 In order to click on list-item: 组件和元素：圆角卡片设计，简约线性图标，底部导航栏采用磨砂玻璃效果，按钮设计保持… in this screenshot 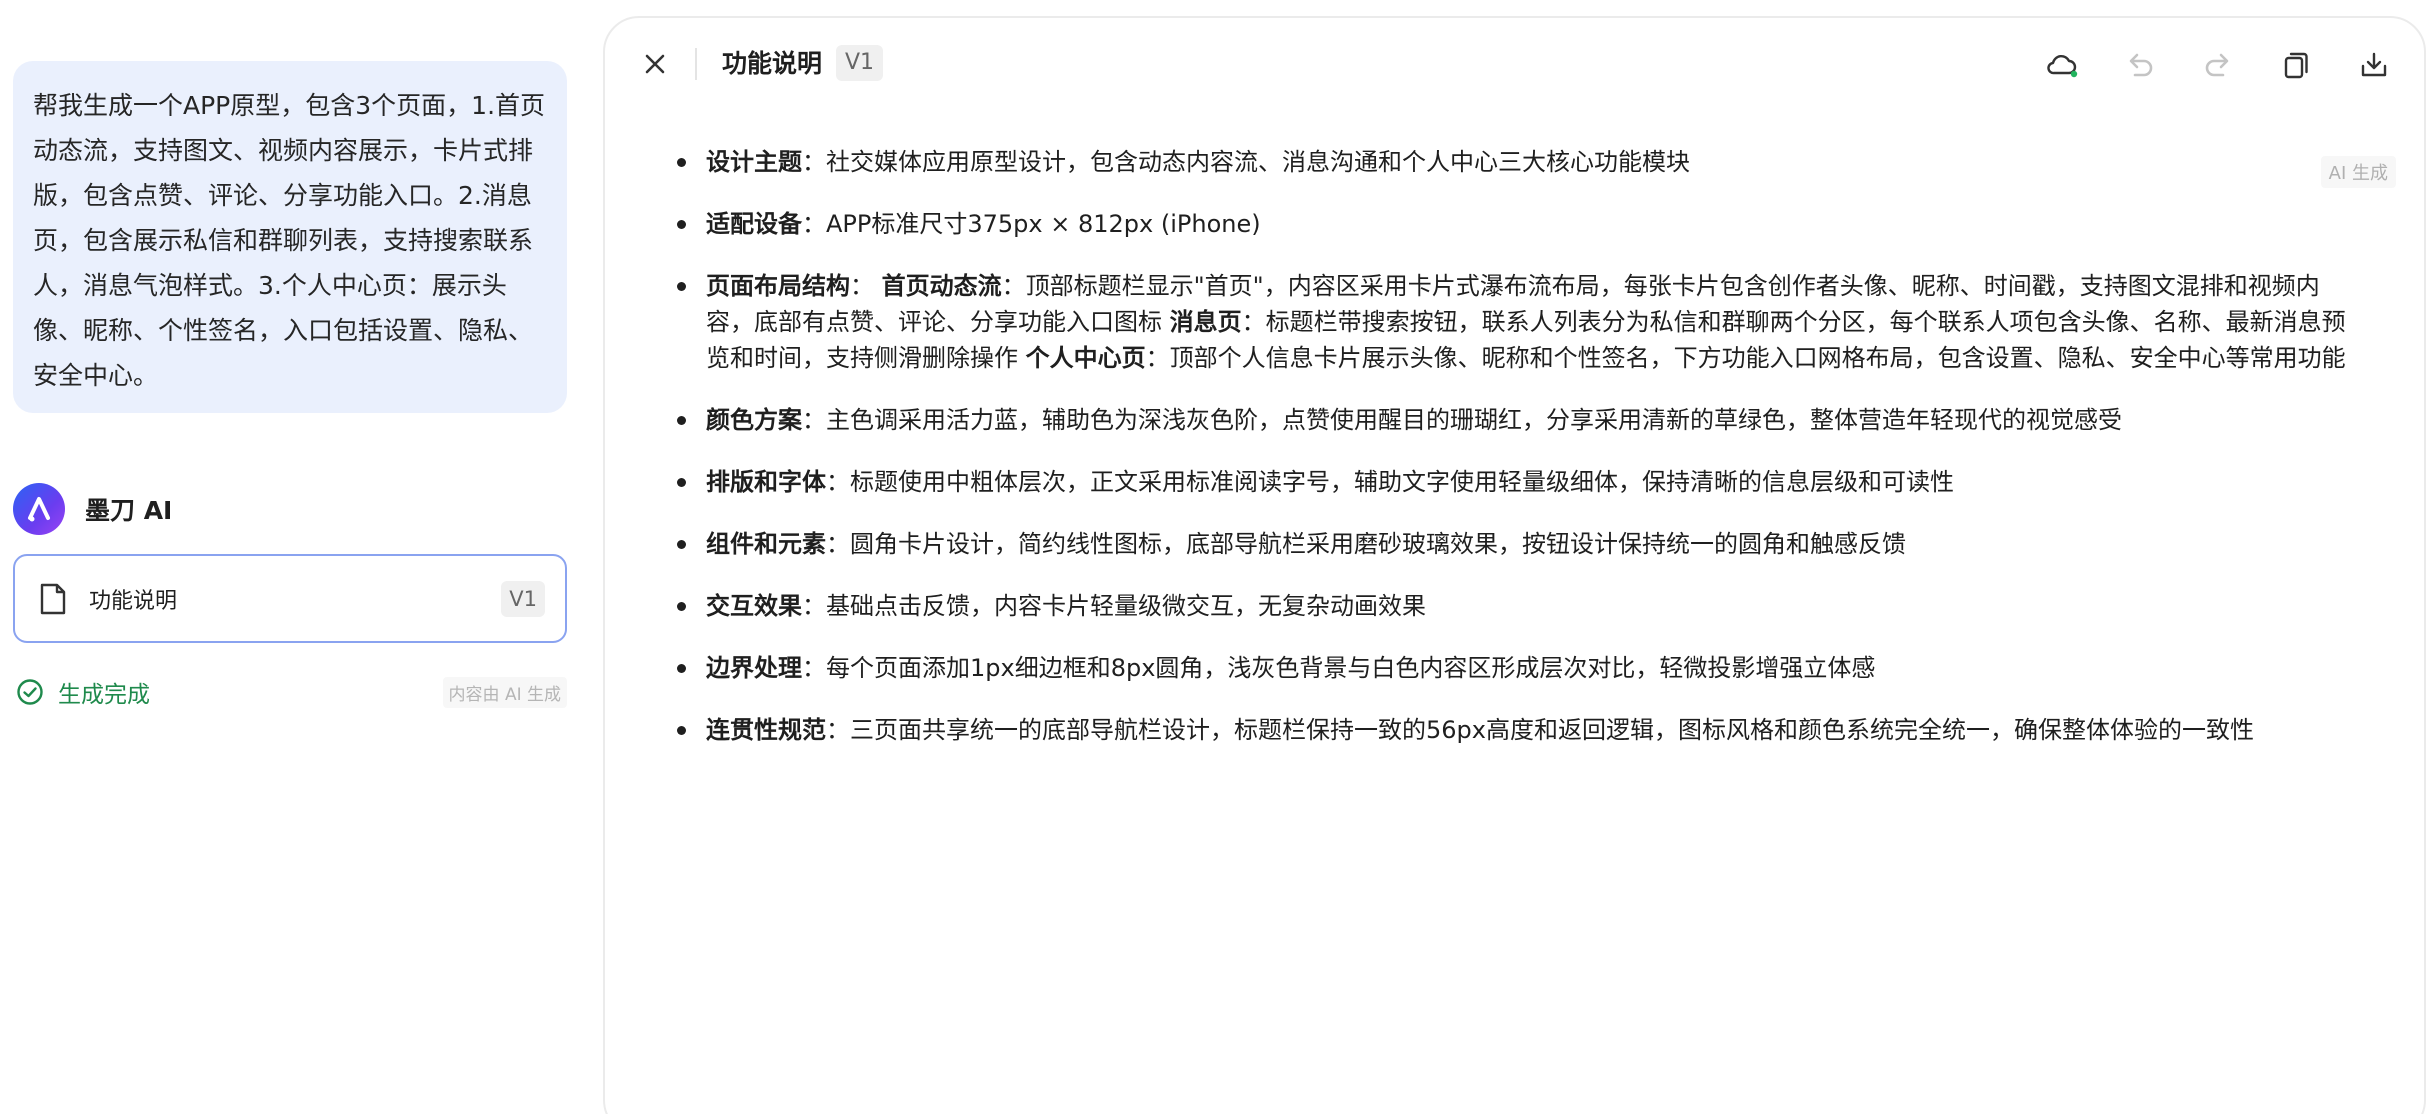, I will do `click(1517, 544)`.